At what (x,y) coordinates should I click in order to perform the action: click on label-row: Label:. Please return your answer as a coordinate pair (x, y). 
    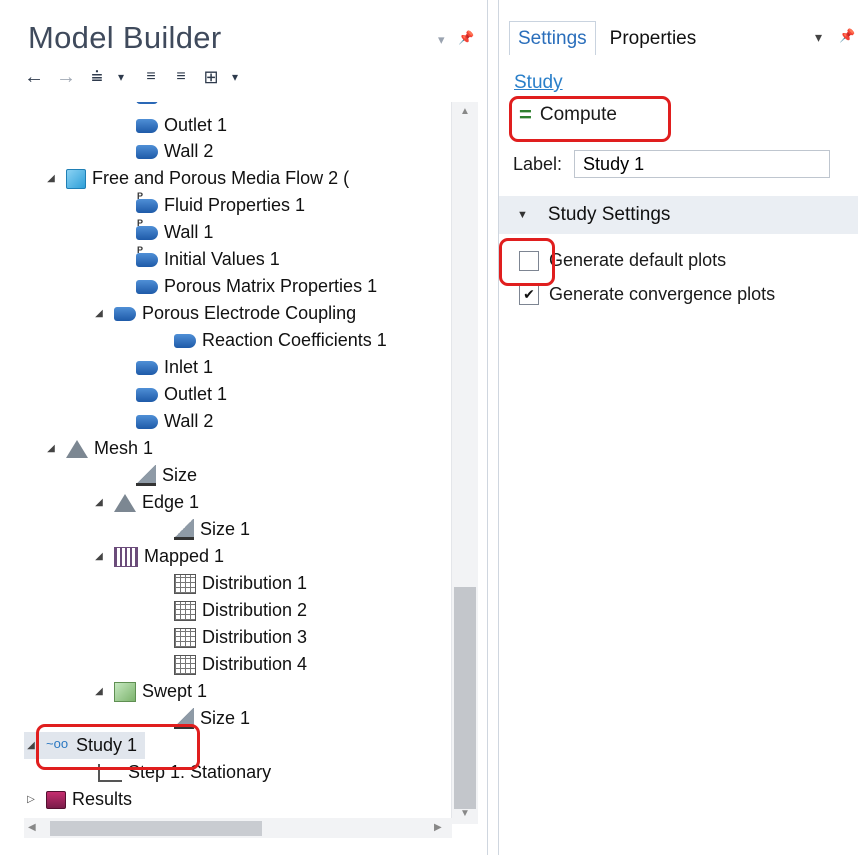
    Looking at the image, I should click on (672, 164).